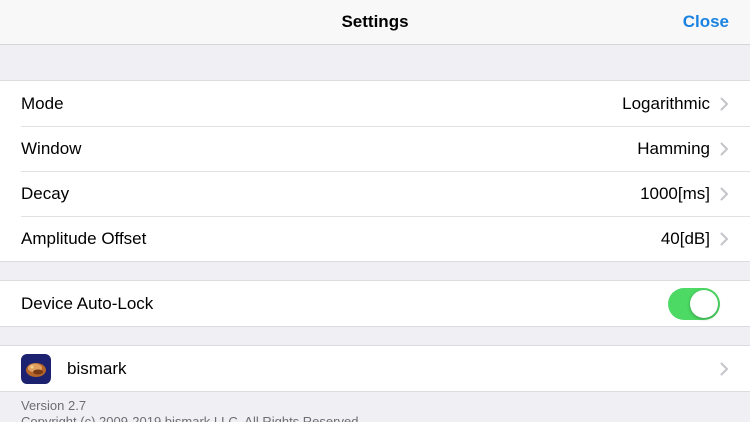 This screenshot has width=750, height=422. What do you see at coordinates (685, 238) in the screenshot?
I see `amplitude-offset-value: 40[dB]` at bounding box center [685, 238].